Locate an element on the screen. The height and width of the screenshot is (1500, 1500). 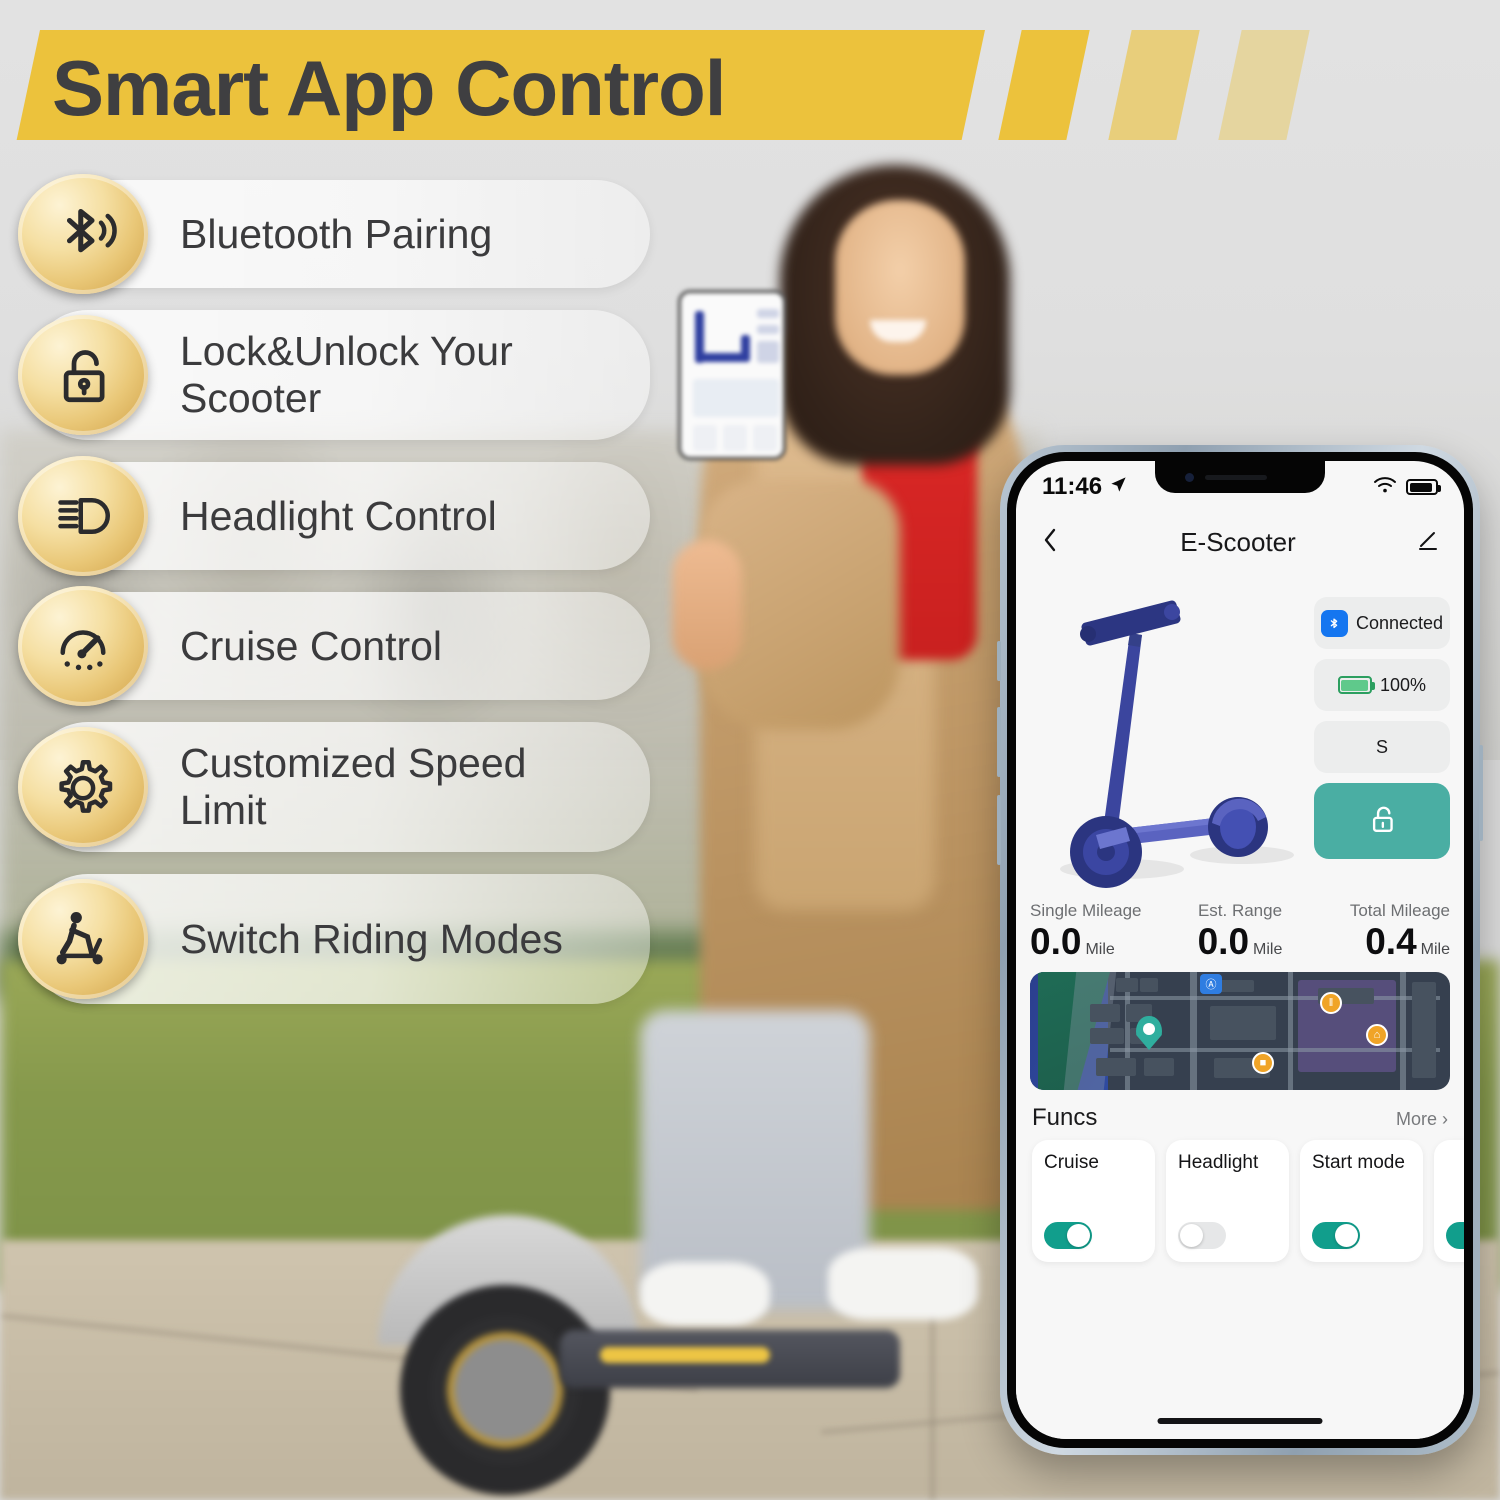
feature-item-switch-riding-modes: Switch Riding Modes is located at coordinates (334, 939).